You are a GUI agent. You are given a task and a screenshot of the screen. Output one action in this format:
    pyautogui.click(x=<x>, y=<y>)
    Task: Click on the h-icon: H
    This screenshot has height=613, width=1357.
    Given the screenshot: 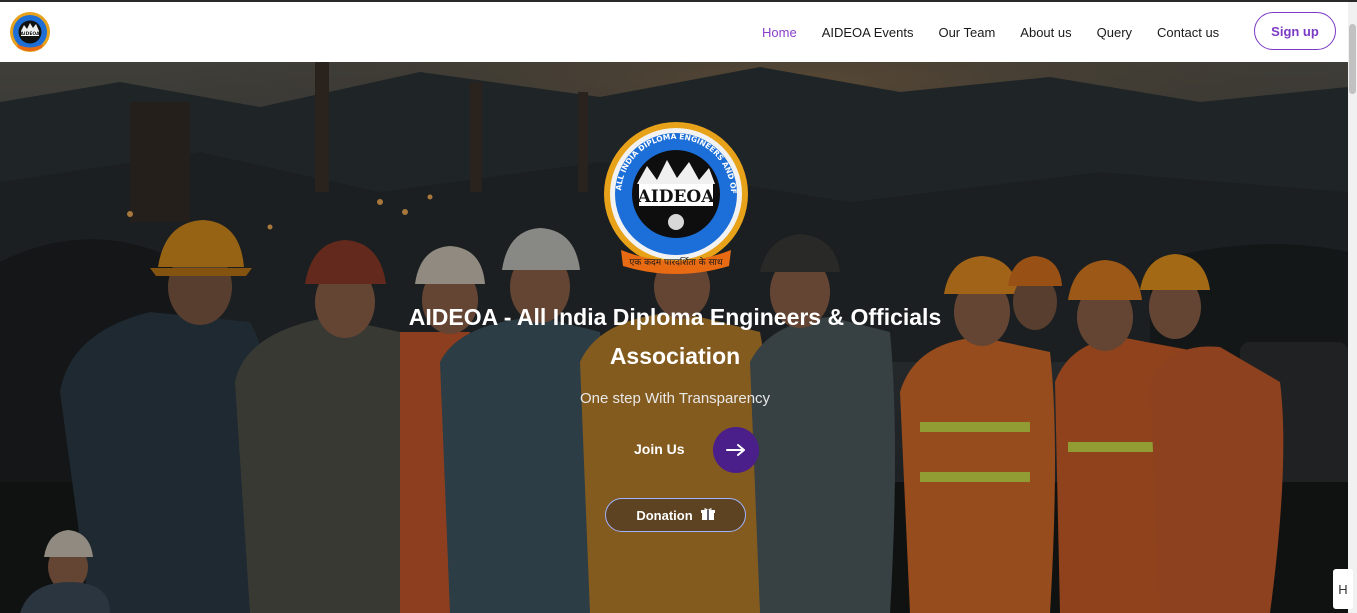 What is the action you would take?
    pyautogui.click(x=1343, y=589)
    